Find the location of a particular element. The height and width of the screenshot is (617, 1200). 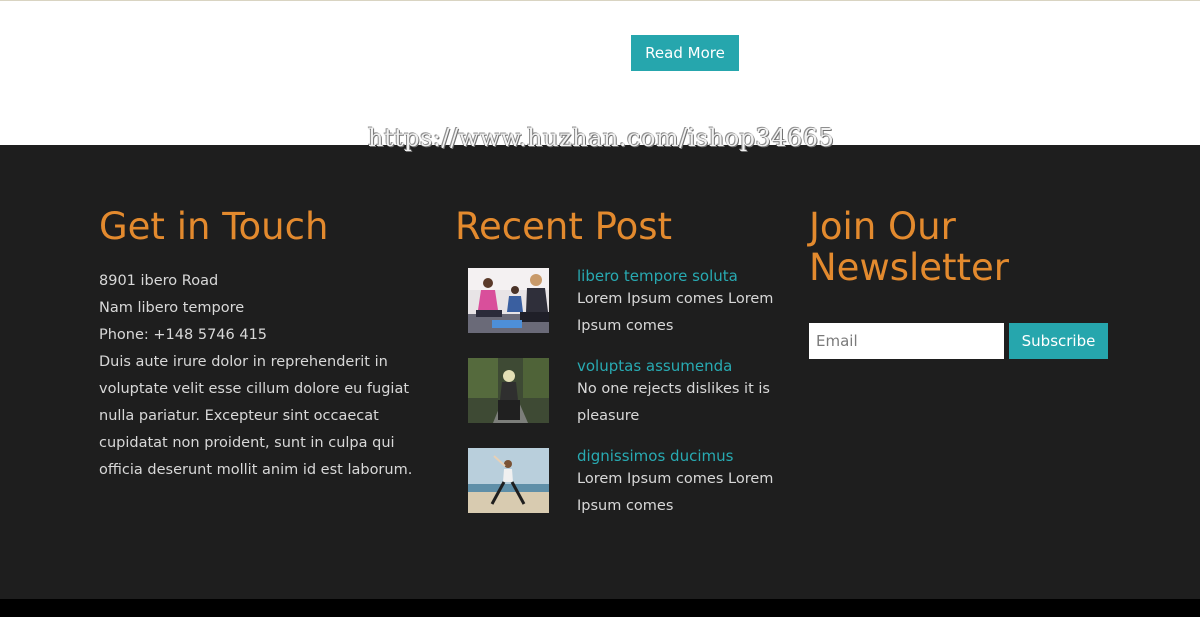

email-input is located at coordinates (906, 341).